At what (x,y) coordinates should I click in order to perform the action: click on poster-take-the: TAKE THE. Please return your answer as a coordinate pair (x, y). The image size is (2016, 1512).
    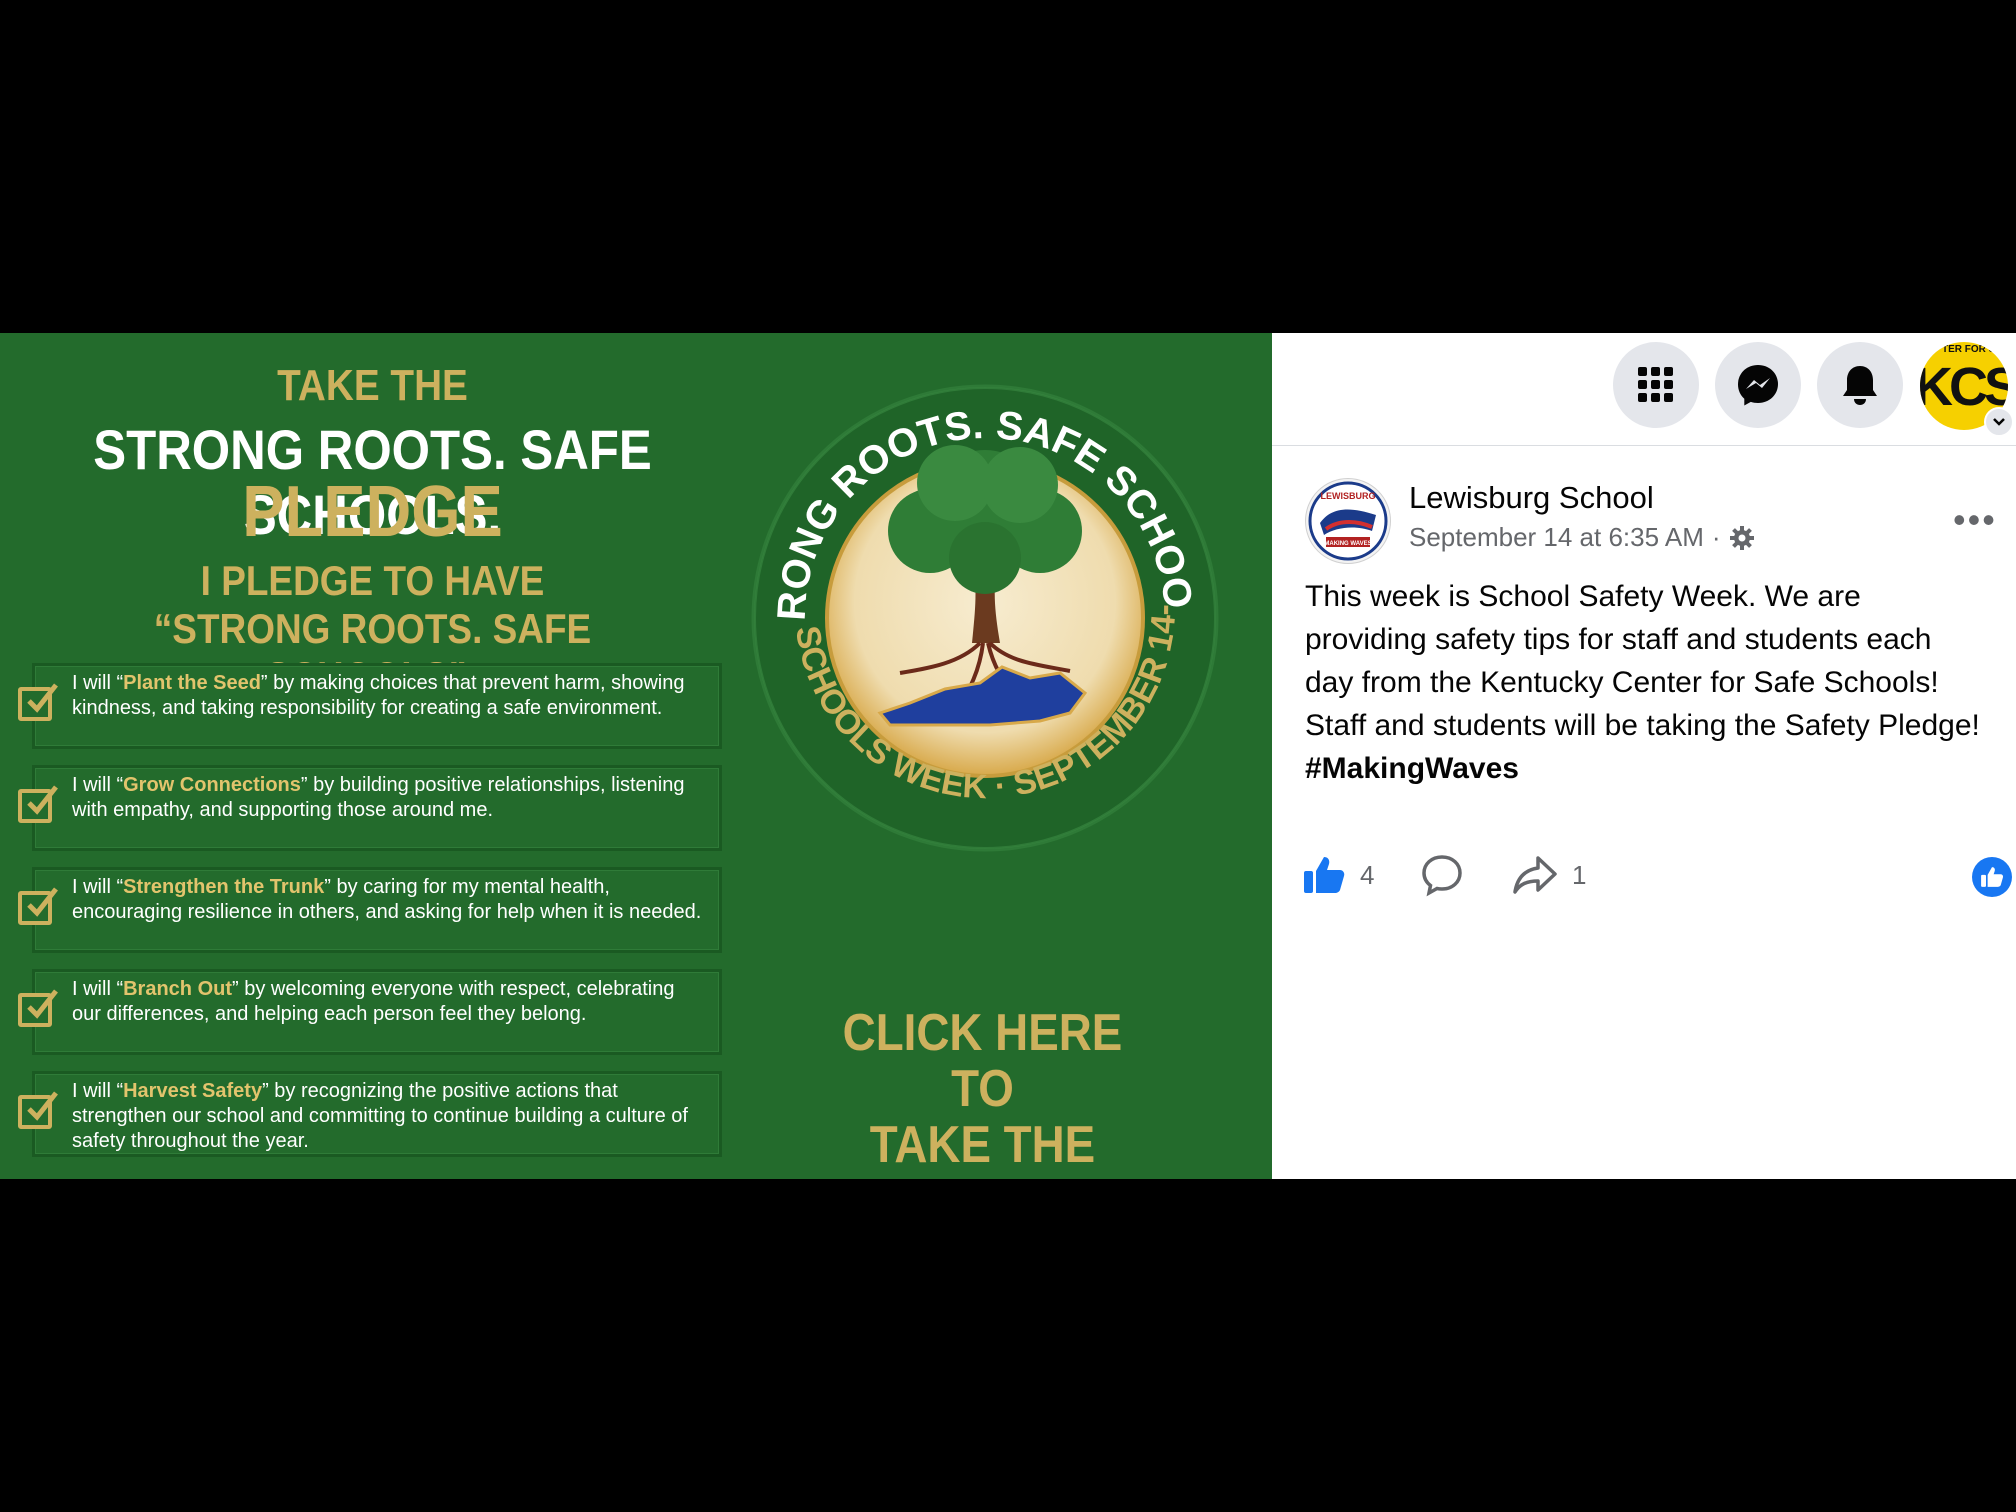
    Looking at the image, I should click on (372, 385).